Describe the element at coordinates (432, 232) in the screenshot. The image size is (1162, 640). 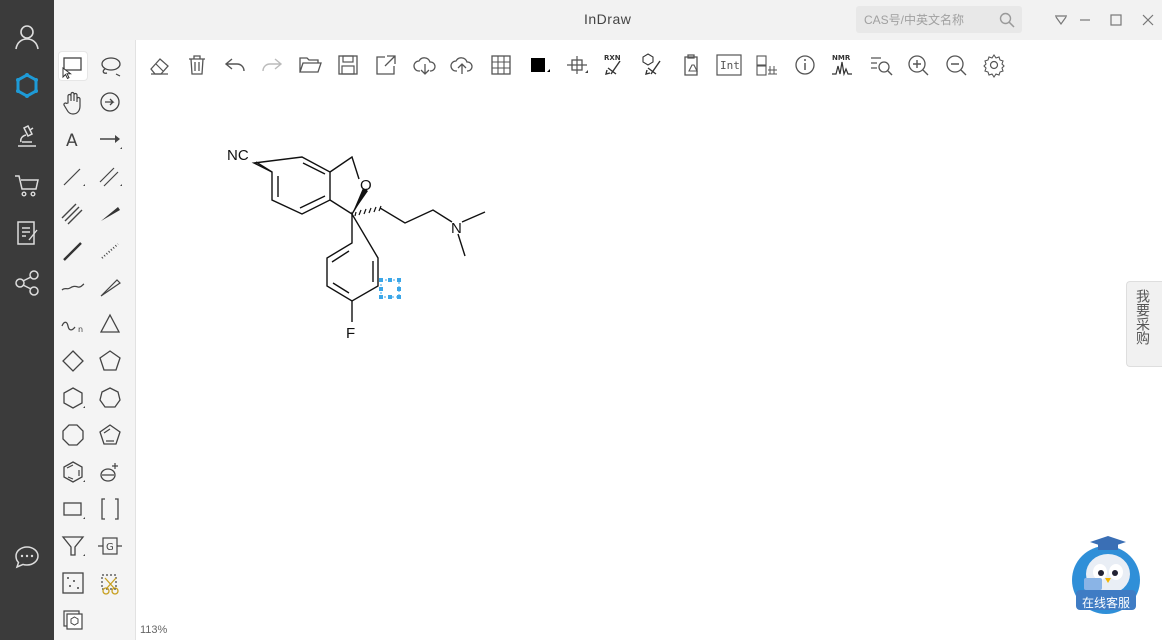
I see `dimethylaminopropyl-chain` at that location.